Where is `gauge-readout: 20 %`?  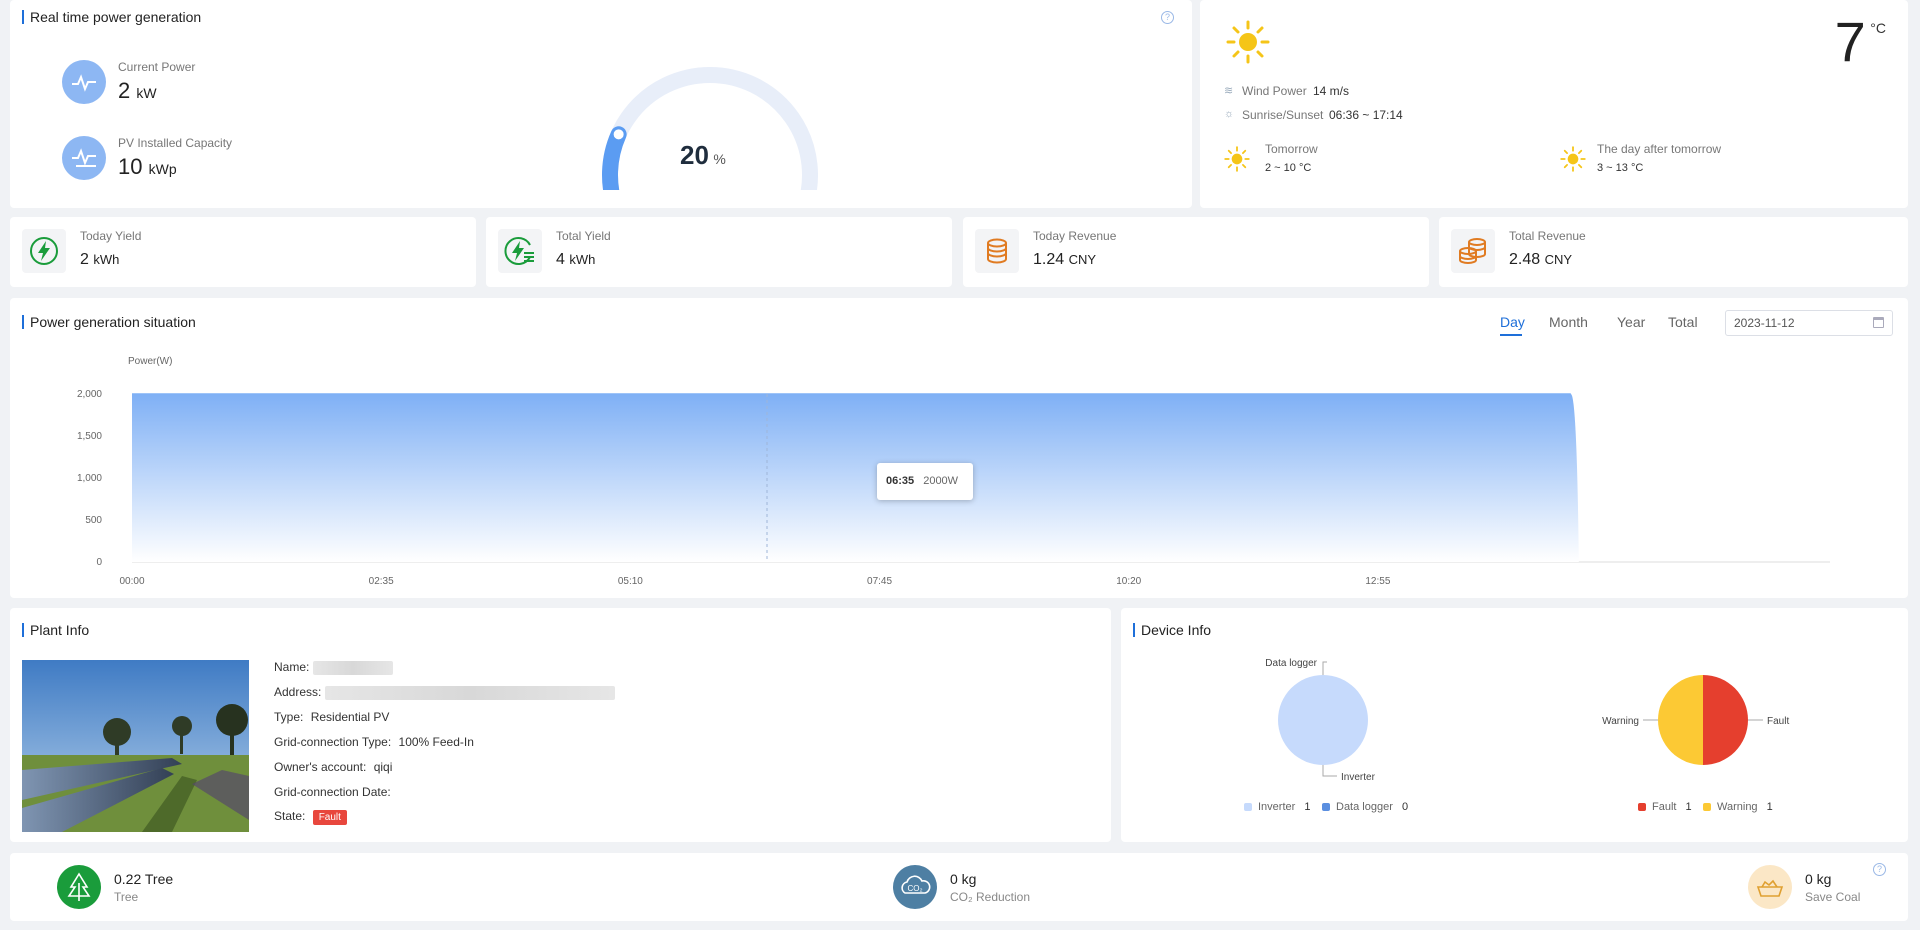
gauge-readout: 20 % is located at coordinates (720, 155).